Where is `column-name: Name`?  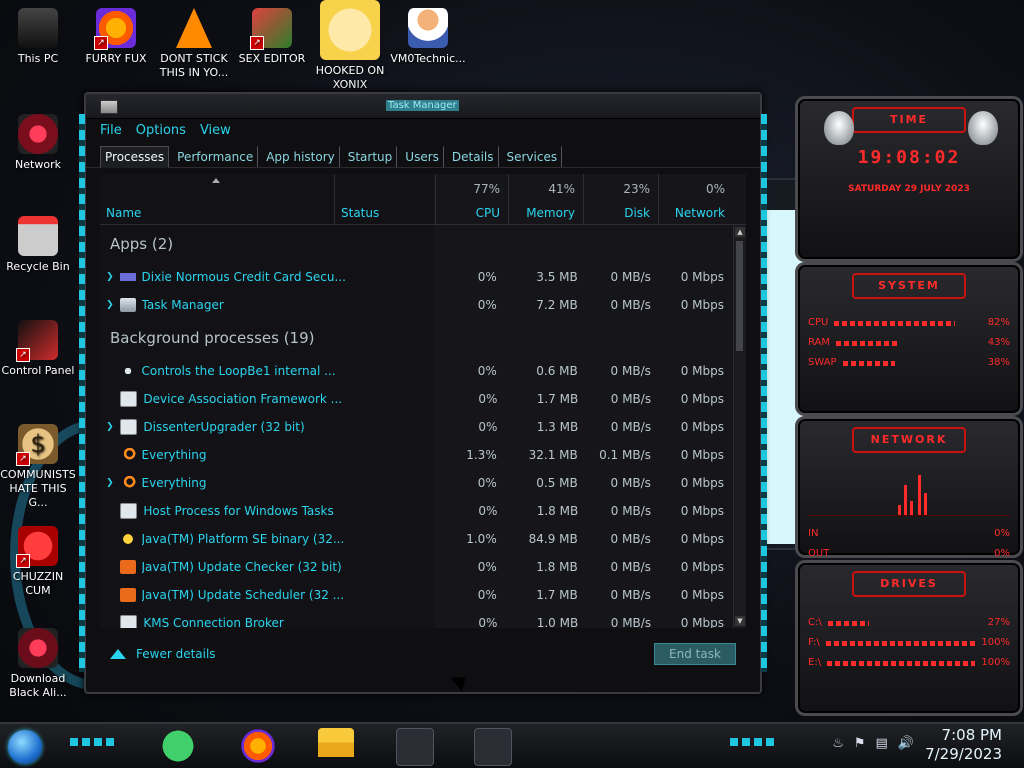 column-name: Name is located at coordinates (217, 199).